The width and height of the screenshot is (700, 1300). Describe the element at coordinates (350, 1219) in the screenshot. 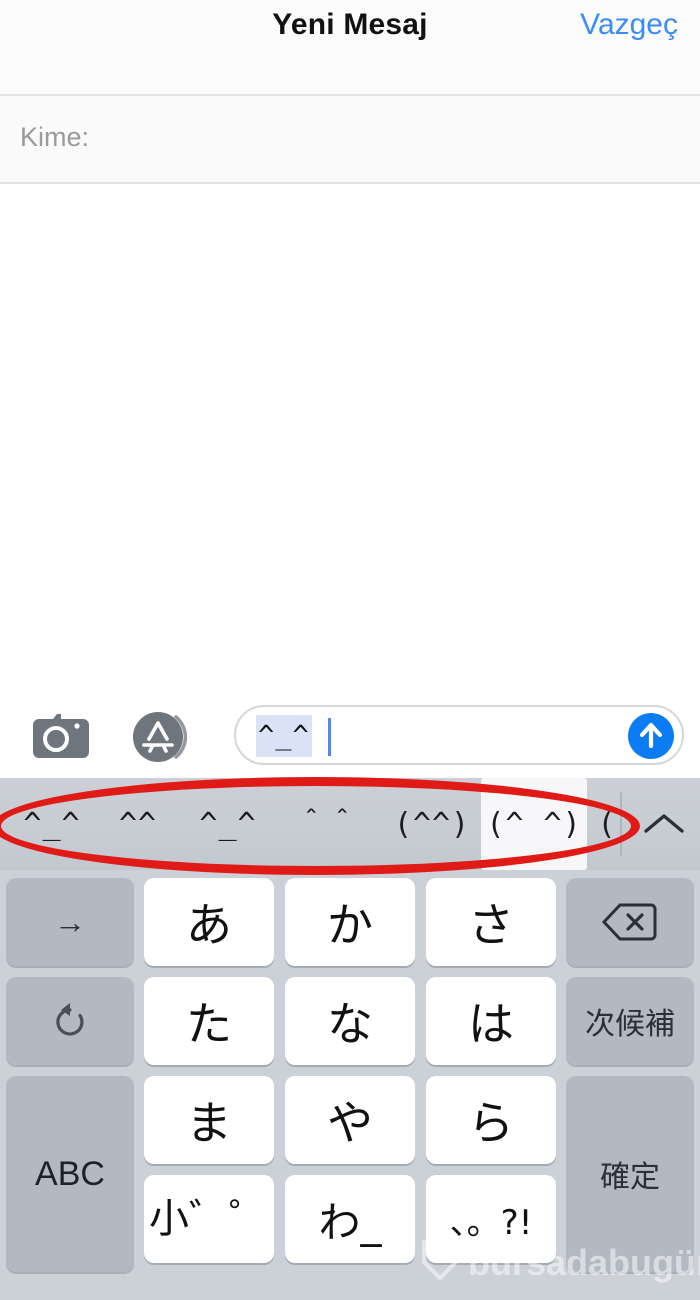

I see `key-wa: わ_` at that location.